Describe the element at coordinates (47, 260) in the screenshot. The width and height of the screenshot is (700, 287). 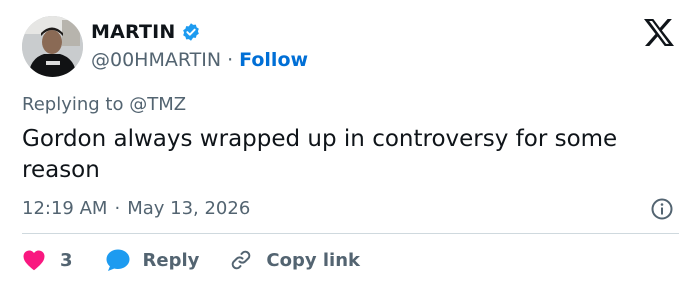
I see `like-button: 3` at that location.